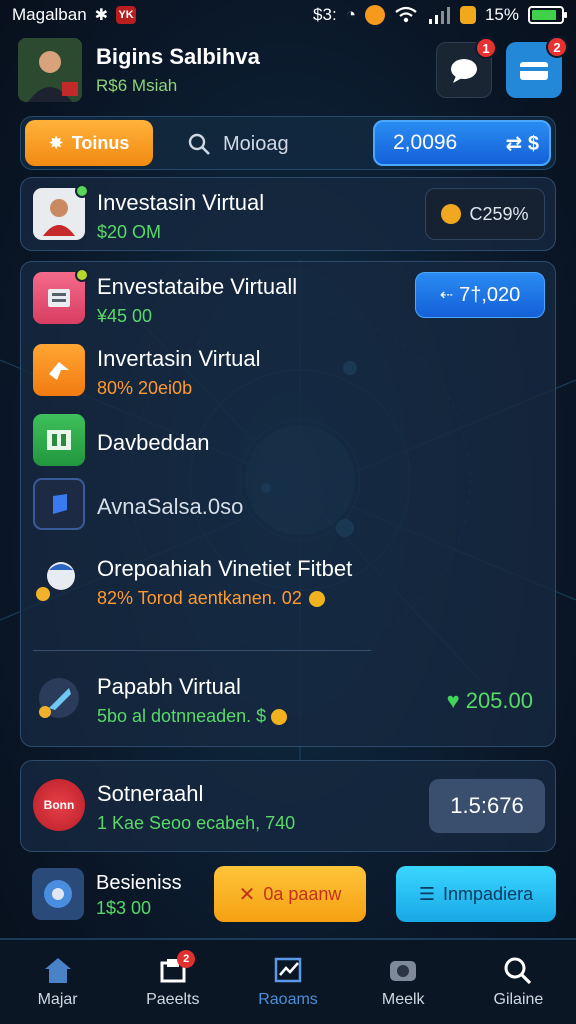 This screenshot has height=1024, width=576. I want to click on camera-icon, so click(403, 971).